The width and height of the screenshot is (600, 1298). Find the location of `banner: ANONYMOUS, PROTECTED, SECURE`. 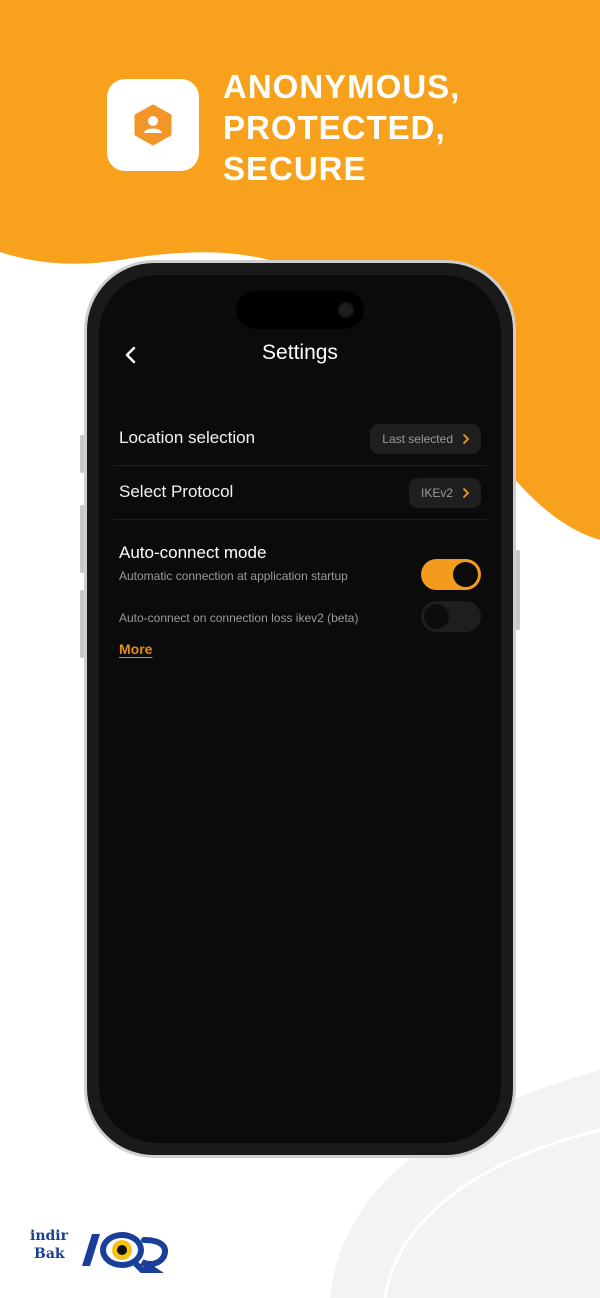

banner: ANONYMOUS, PROTECTED, SECURE is located at coordinates (342, 131).